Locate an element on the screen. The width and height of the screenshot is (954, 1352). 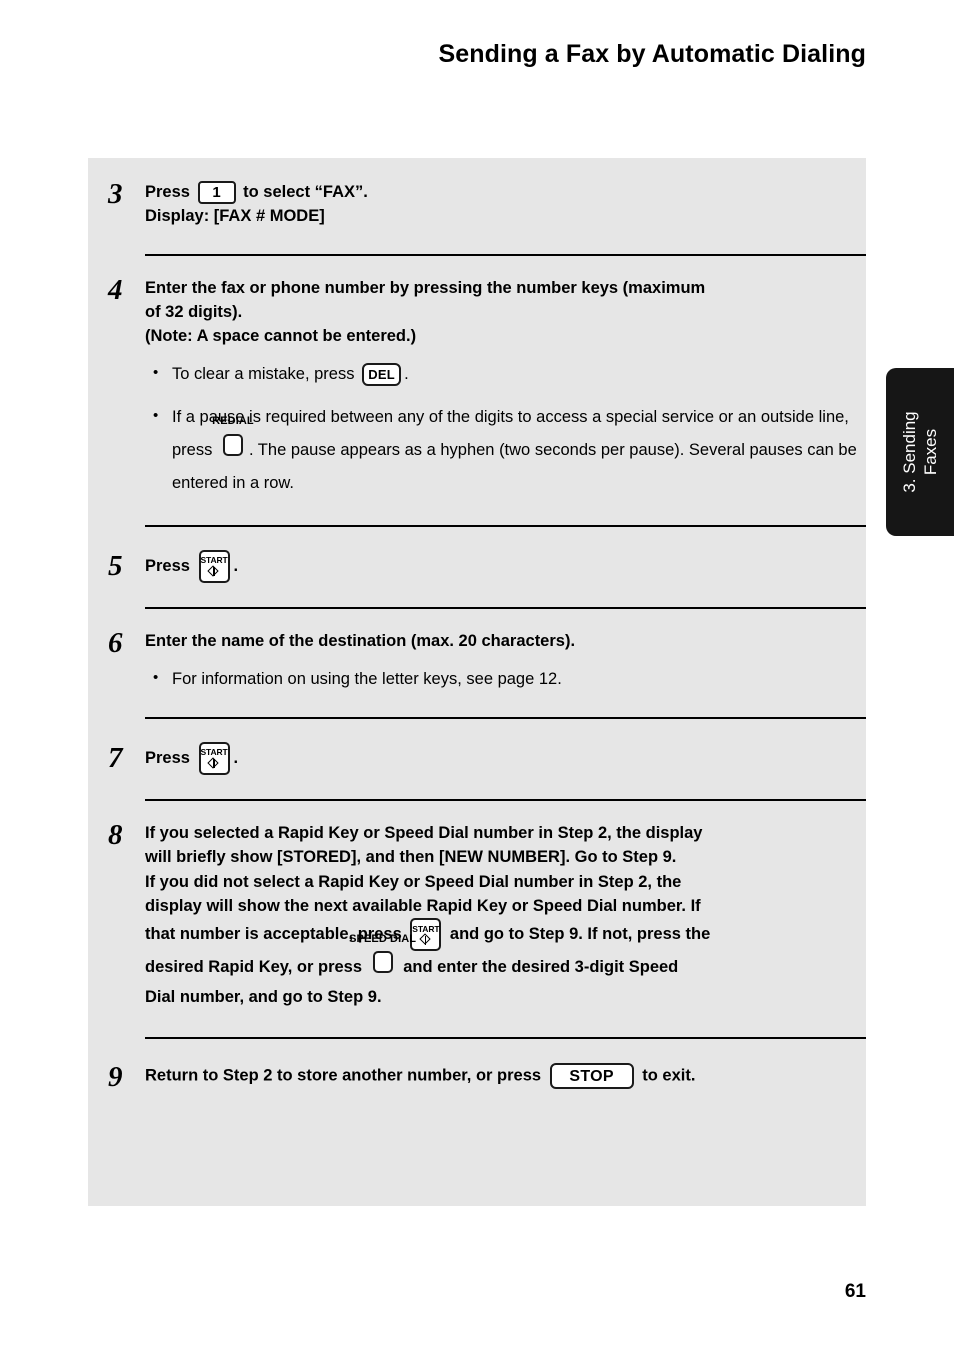
step-text-line: Press 1 to select “FAX”. is located at coordinates (501, 192).